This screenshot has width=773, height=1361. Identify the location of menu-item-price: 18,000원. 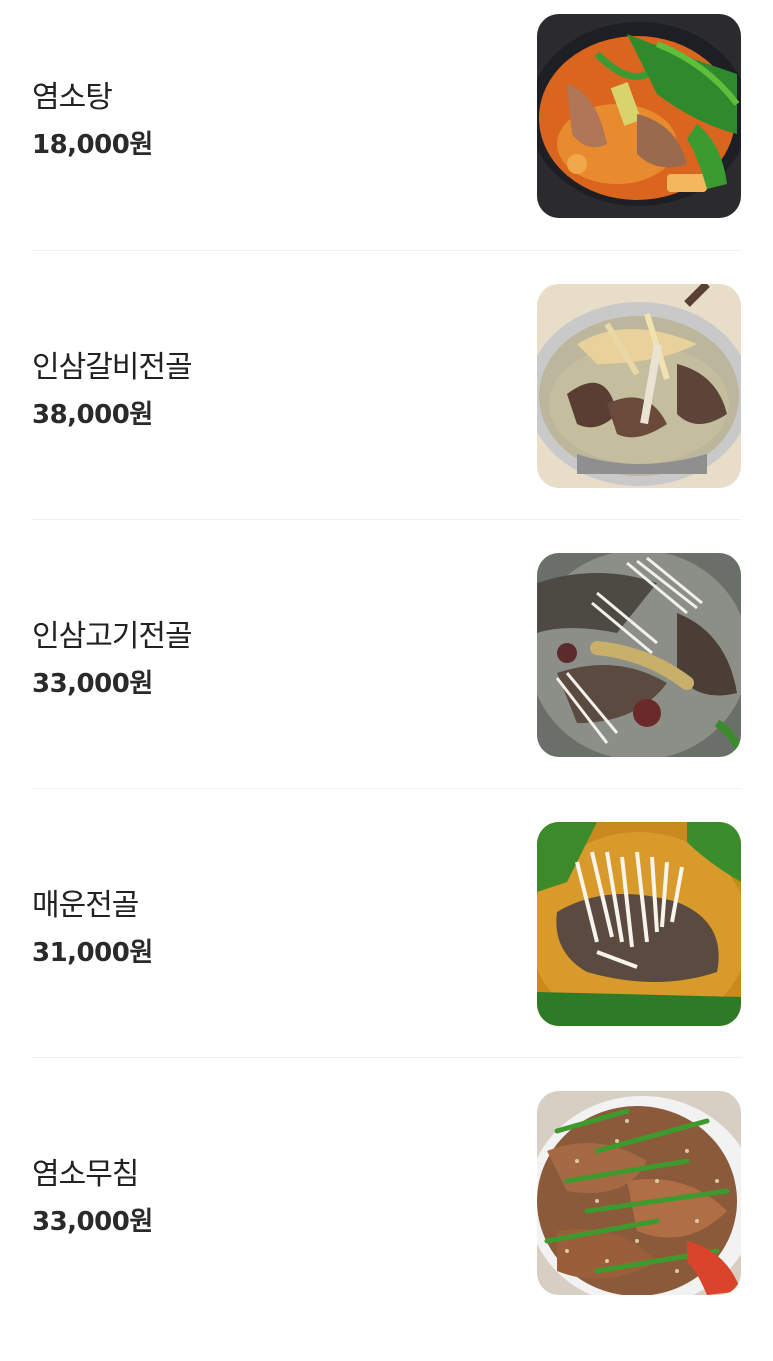
(92, 145).